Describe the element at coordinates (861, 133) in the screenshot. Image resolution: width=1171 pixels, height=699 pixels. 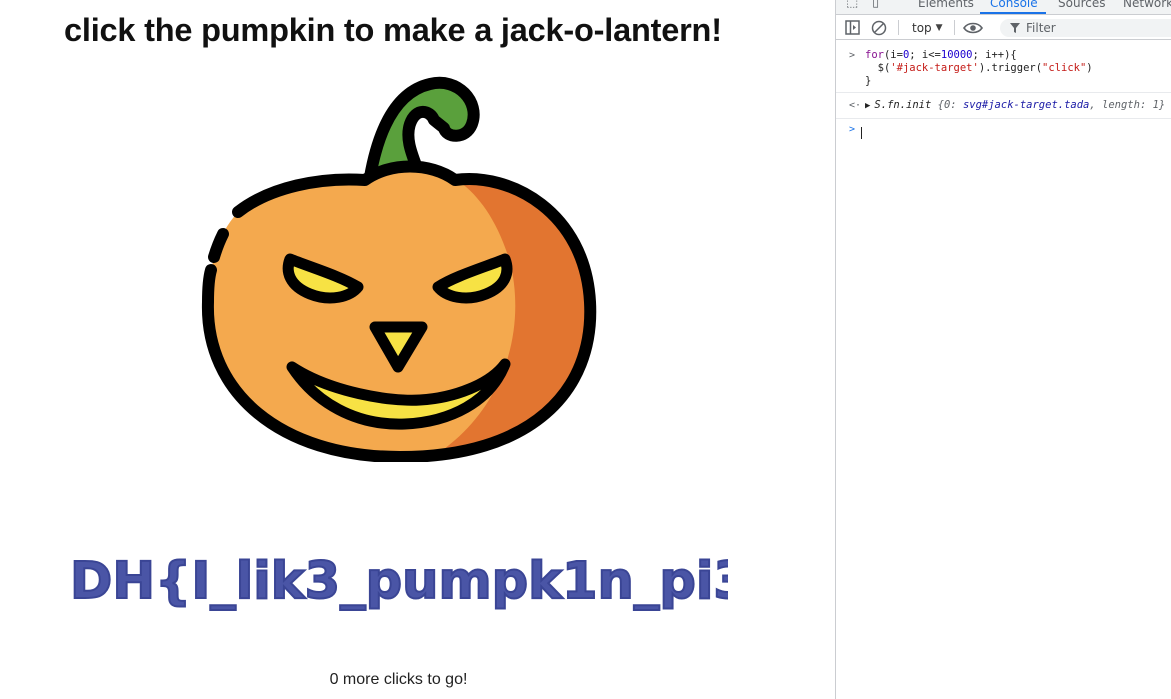
I see `text-cursor` at that location.